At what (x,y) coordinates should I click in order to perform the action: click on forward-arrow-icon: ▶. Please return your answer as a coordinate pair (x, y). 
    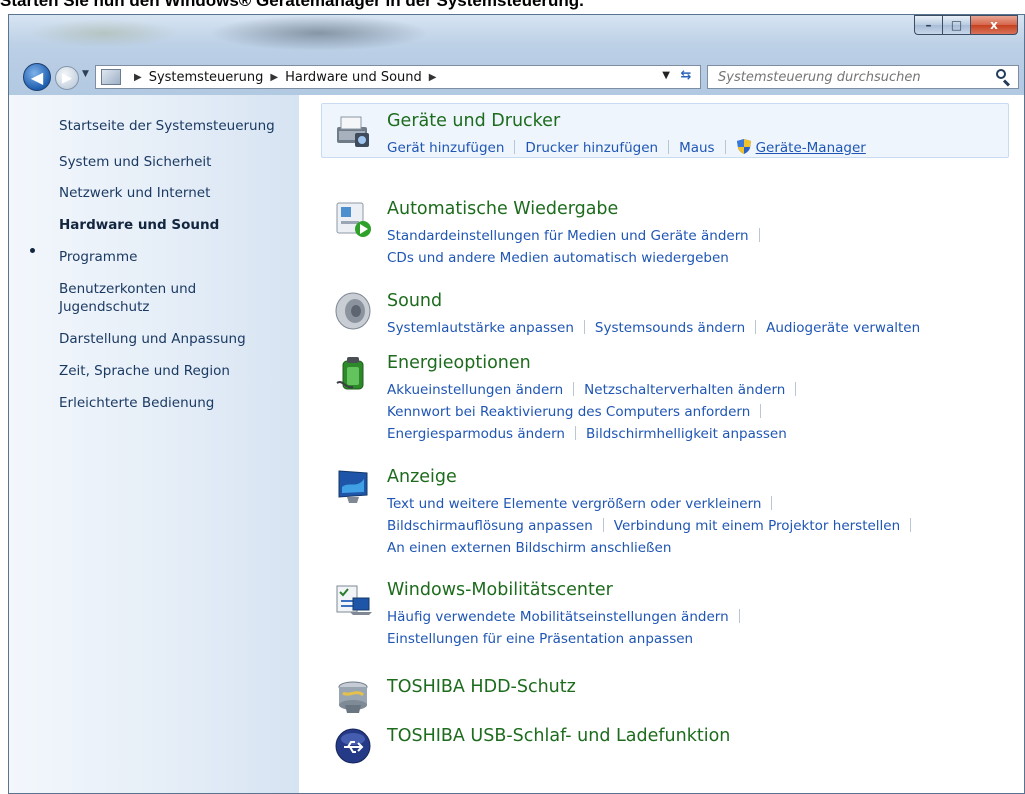
    Looking at the image, I should click on (67, 78).